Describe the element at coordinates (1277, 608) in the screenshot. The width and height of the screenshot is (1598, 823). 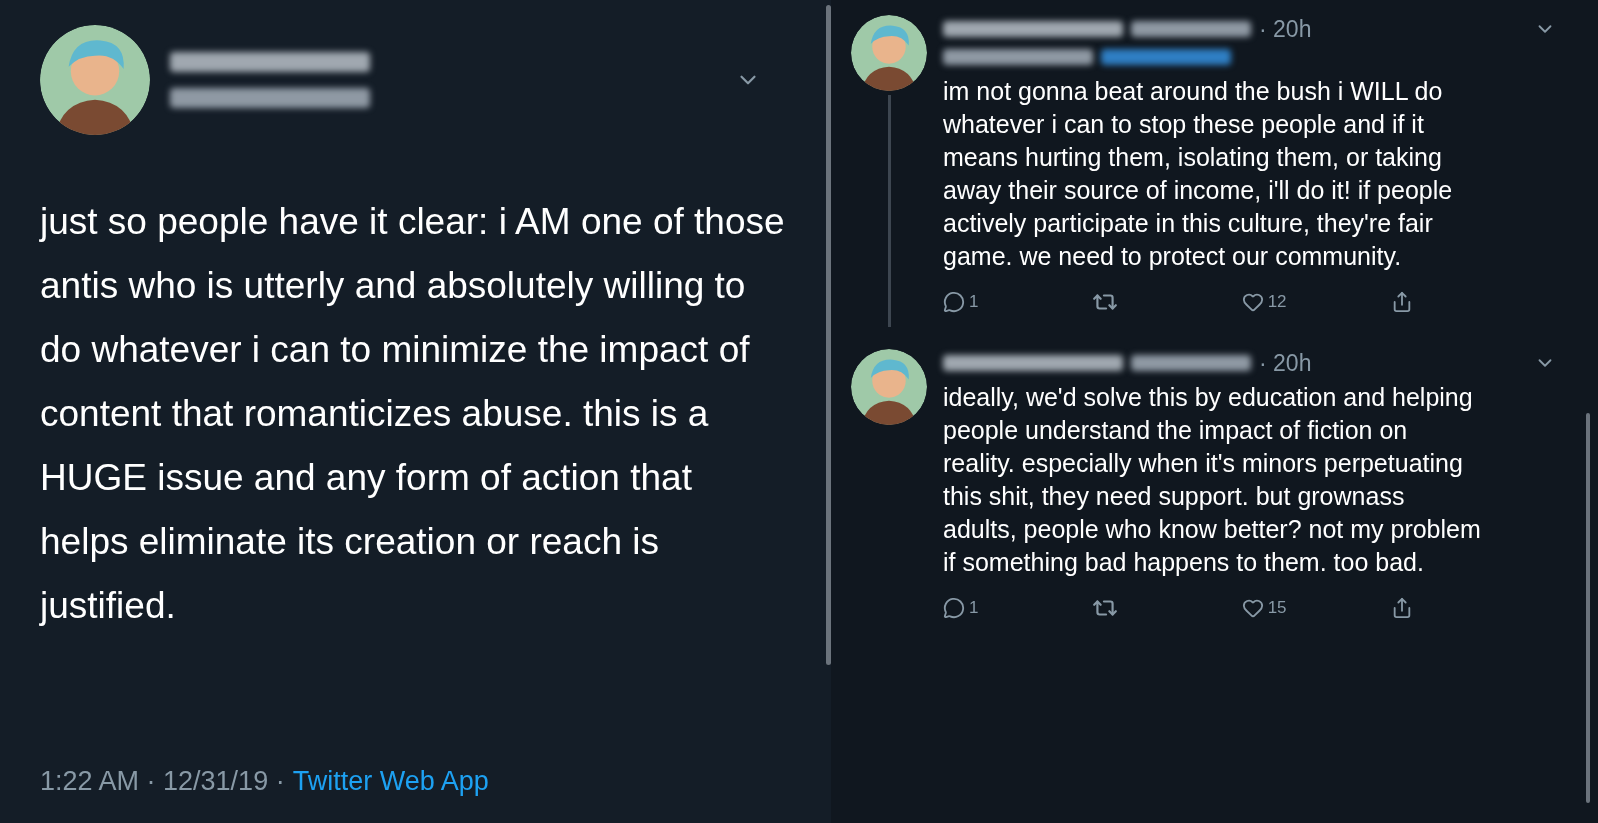
I see `like-count: 15` at that location.